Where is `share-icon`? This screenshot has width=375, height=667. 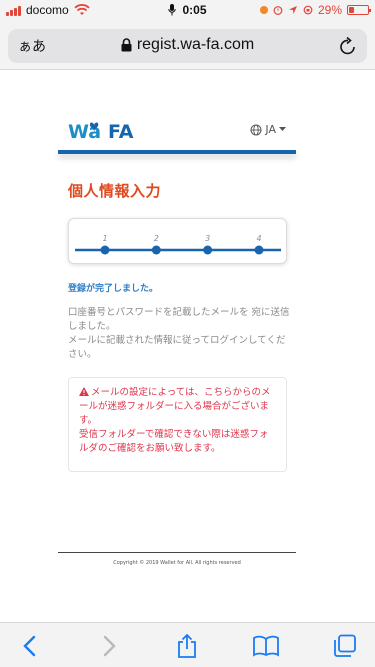
share-icon is located at coordinates (187, 645).